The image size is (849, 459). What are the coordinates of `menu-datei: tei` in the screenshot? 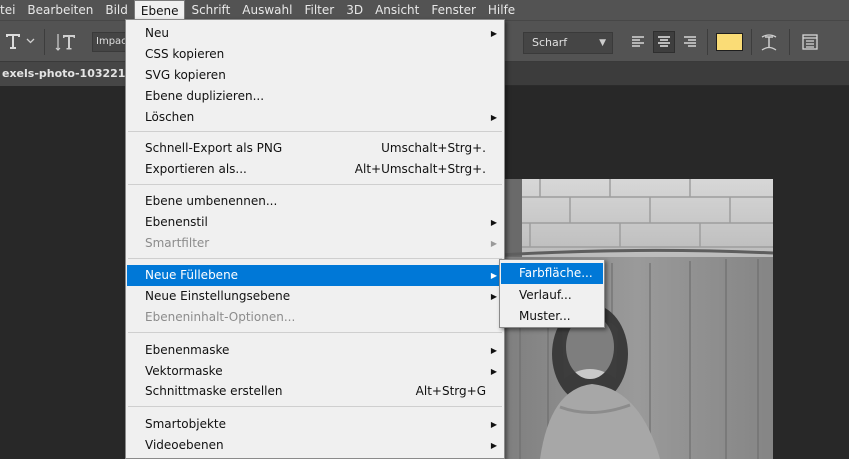 It's located at (10, 10).